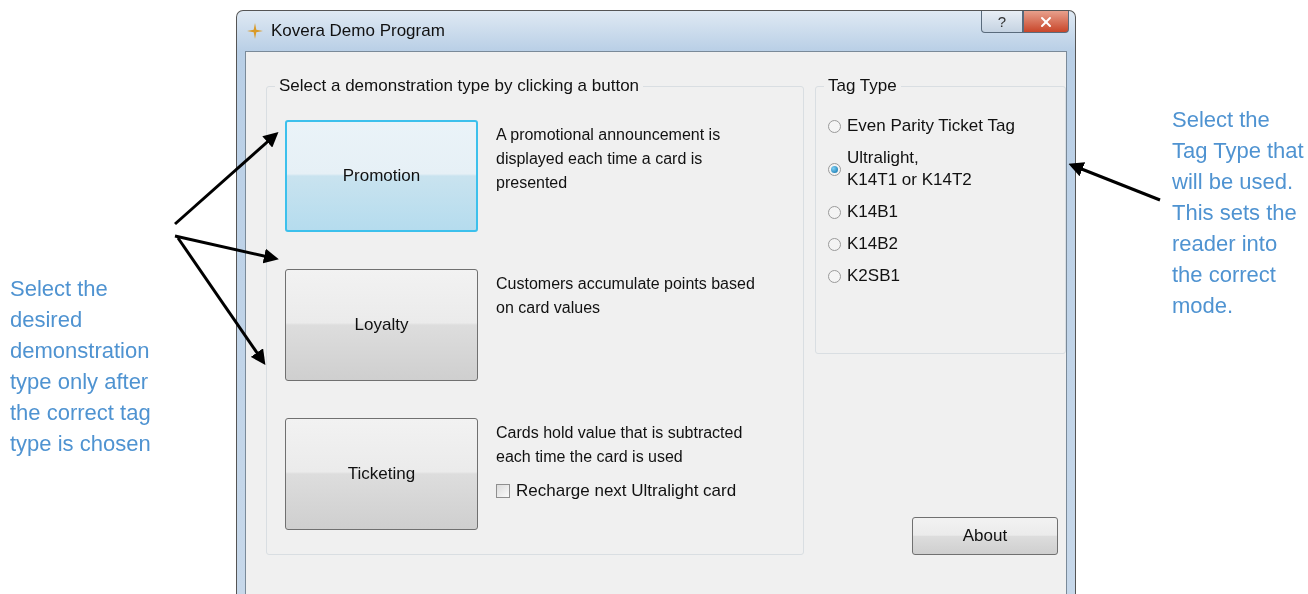 The width and height of the screenshot is (1308, 594). I want to click on star-icon, so click(255, 31).